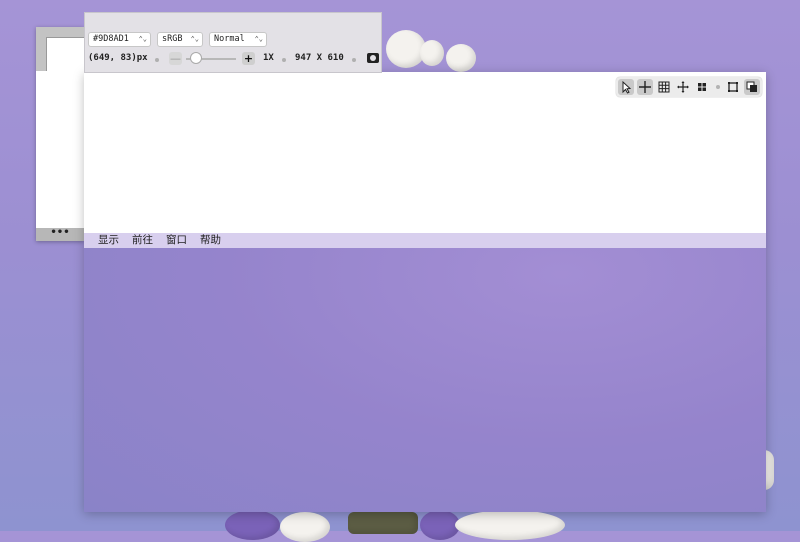  I want to click on pointer-icon, so click(626, 87).